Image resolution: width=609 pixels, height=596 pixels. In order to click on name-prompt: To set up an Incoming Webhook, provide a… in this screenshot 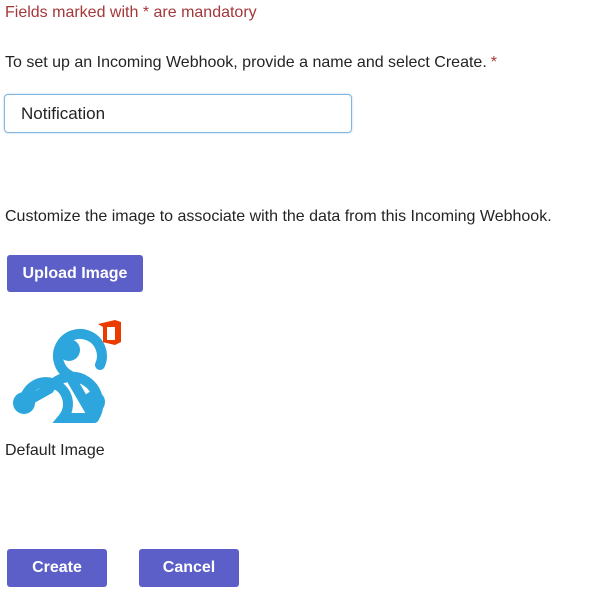, I will do `click(251, 63)`.